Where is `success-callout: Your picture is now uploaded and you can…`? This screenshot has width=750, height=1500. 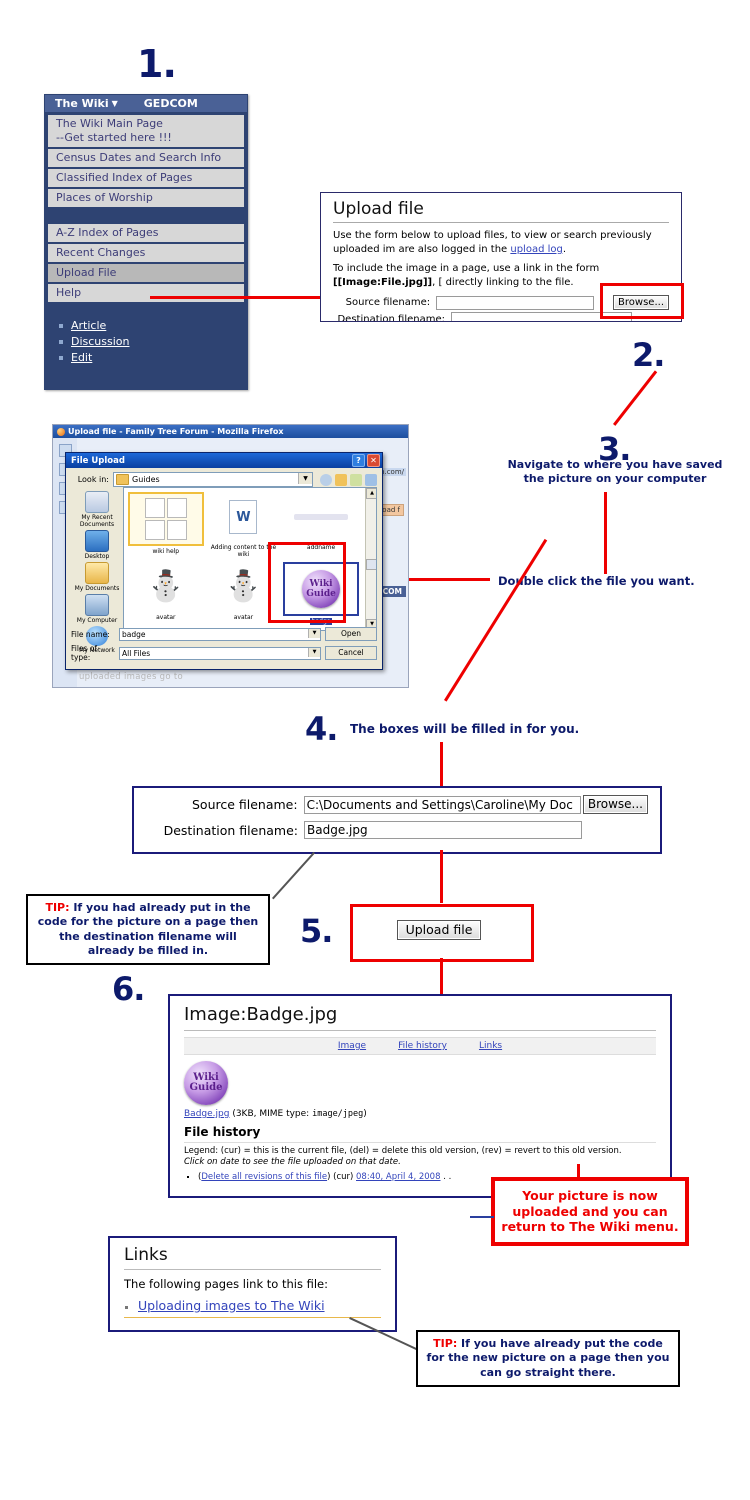 success-callout: Your picture is now uploaded and you can… is located at coordinates (590, 1211).